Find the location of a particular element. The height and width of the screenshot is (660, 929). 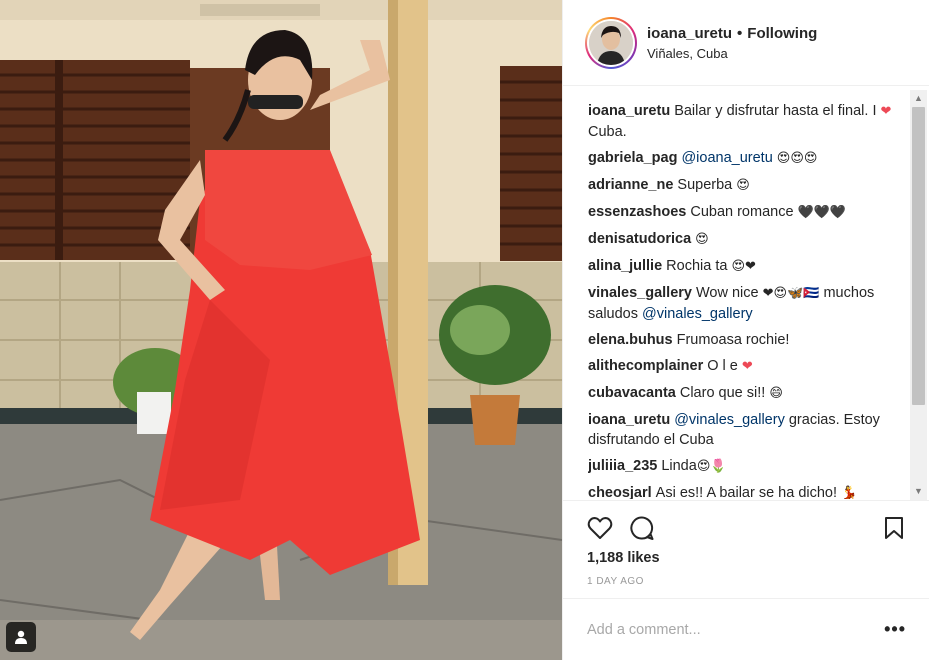

scrollbar-thumb is located at coordinates (918, 256).